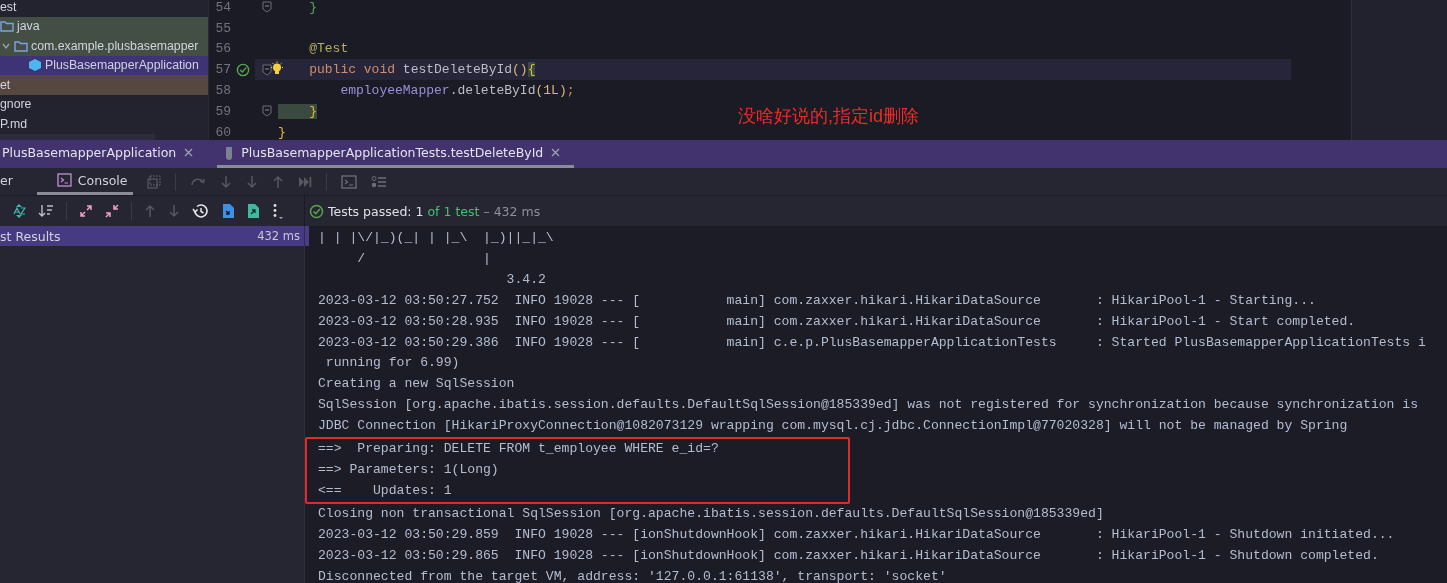 The width and height of the screenshot is (1447, 583). Describe the element at coordinates (201, 211) in the screenshot. I see `history-icon` at that location.